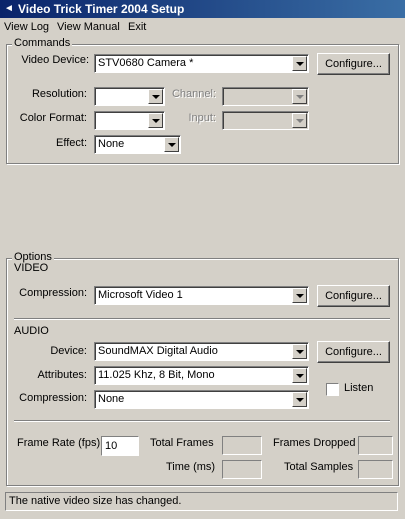 The image size is (405, 519). What do you see at coordinates (137, 144) in the screenshot?
I see `effect-select: None` at bounding box center [137, 144].